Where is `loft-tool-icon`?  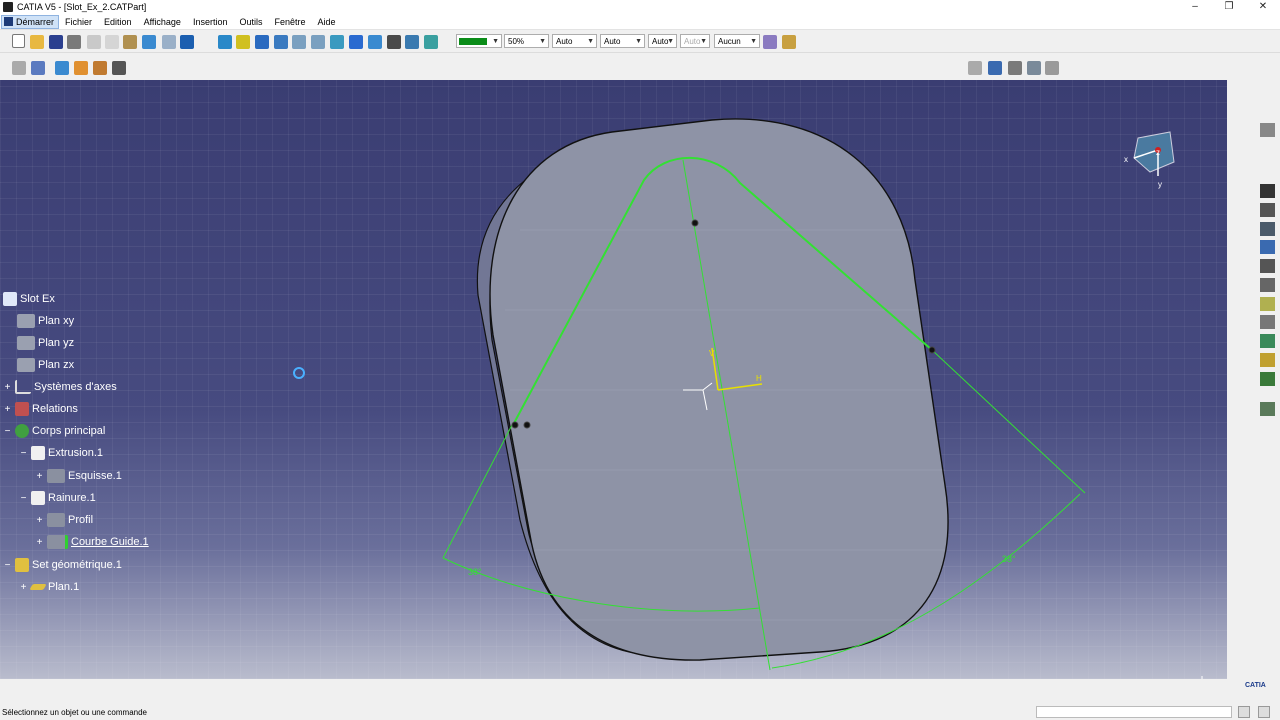
loft-tool-icon is located at coordinates (1267, 341).